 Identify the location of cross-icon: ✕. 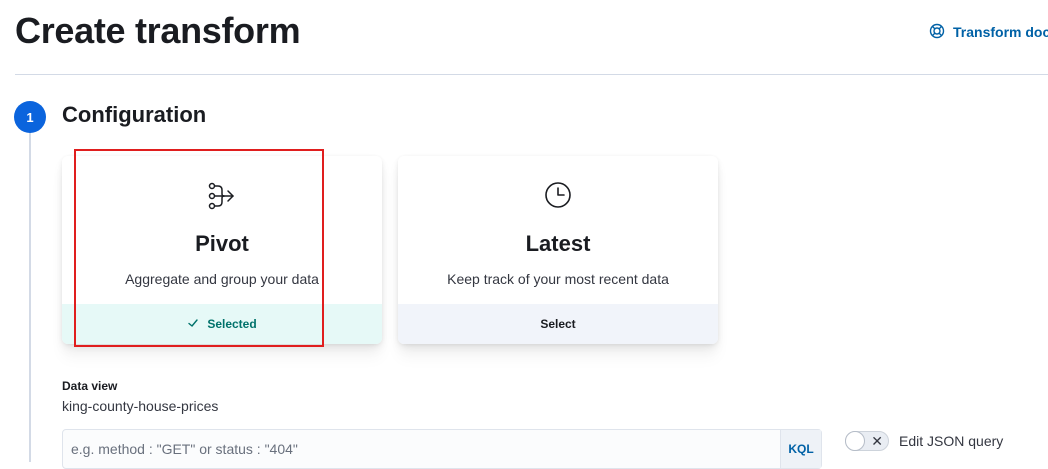
(877, 441).